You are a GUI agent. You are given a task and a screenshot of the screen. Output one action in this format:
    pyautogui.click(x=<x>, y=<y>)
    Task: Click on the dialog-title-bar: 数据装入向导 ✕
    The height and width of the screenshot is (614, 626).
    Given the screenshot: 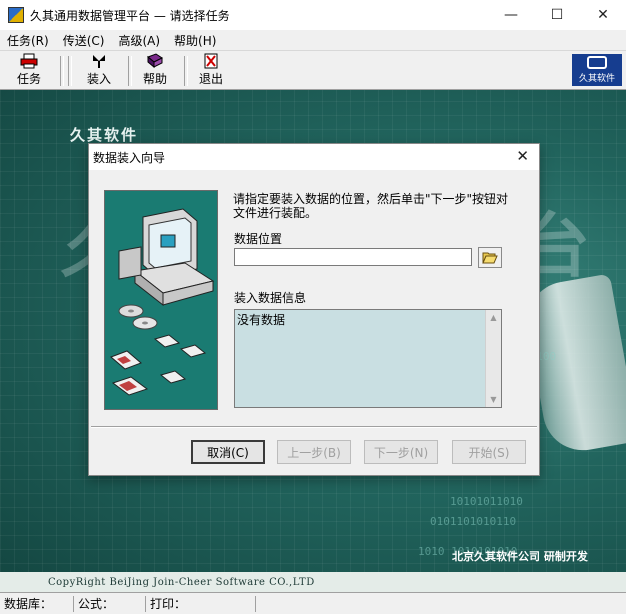 What is the action you would take?
    pyautogui.click(x=314, y=157)
    